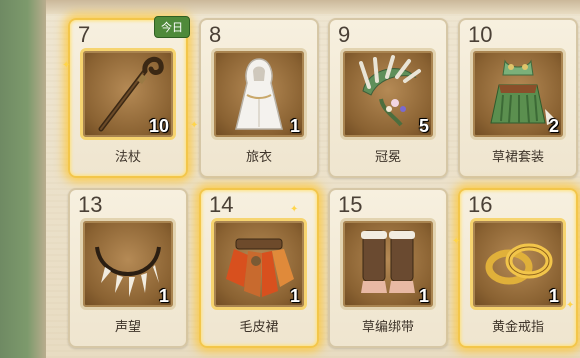  I want to click on day-number: 15, so click(350, 204).